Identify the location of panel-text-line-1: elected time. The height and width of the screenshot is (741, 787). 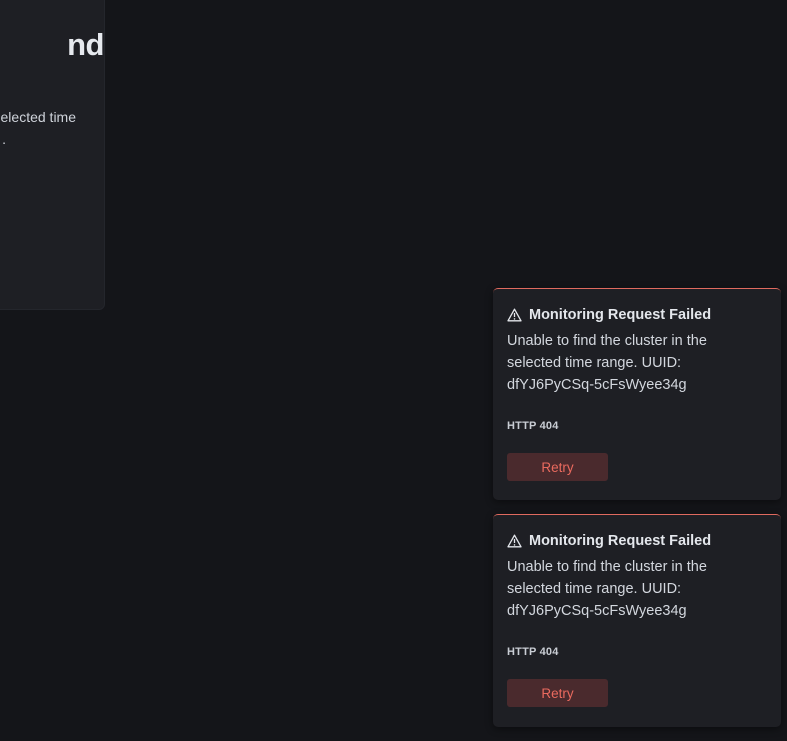
(38, 117).